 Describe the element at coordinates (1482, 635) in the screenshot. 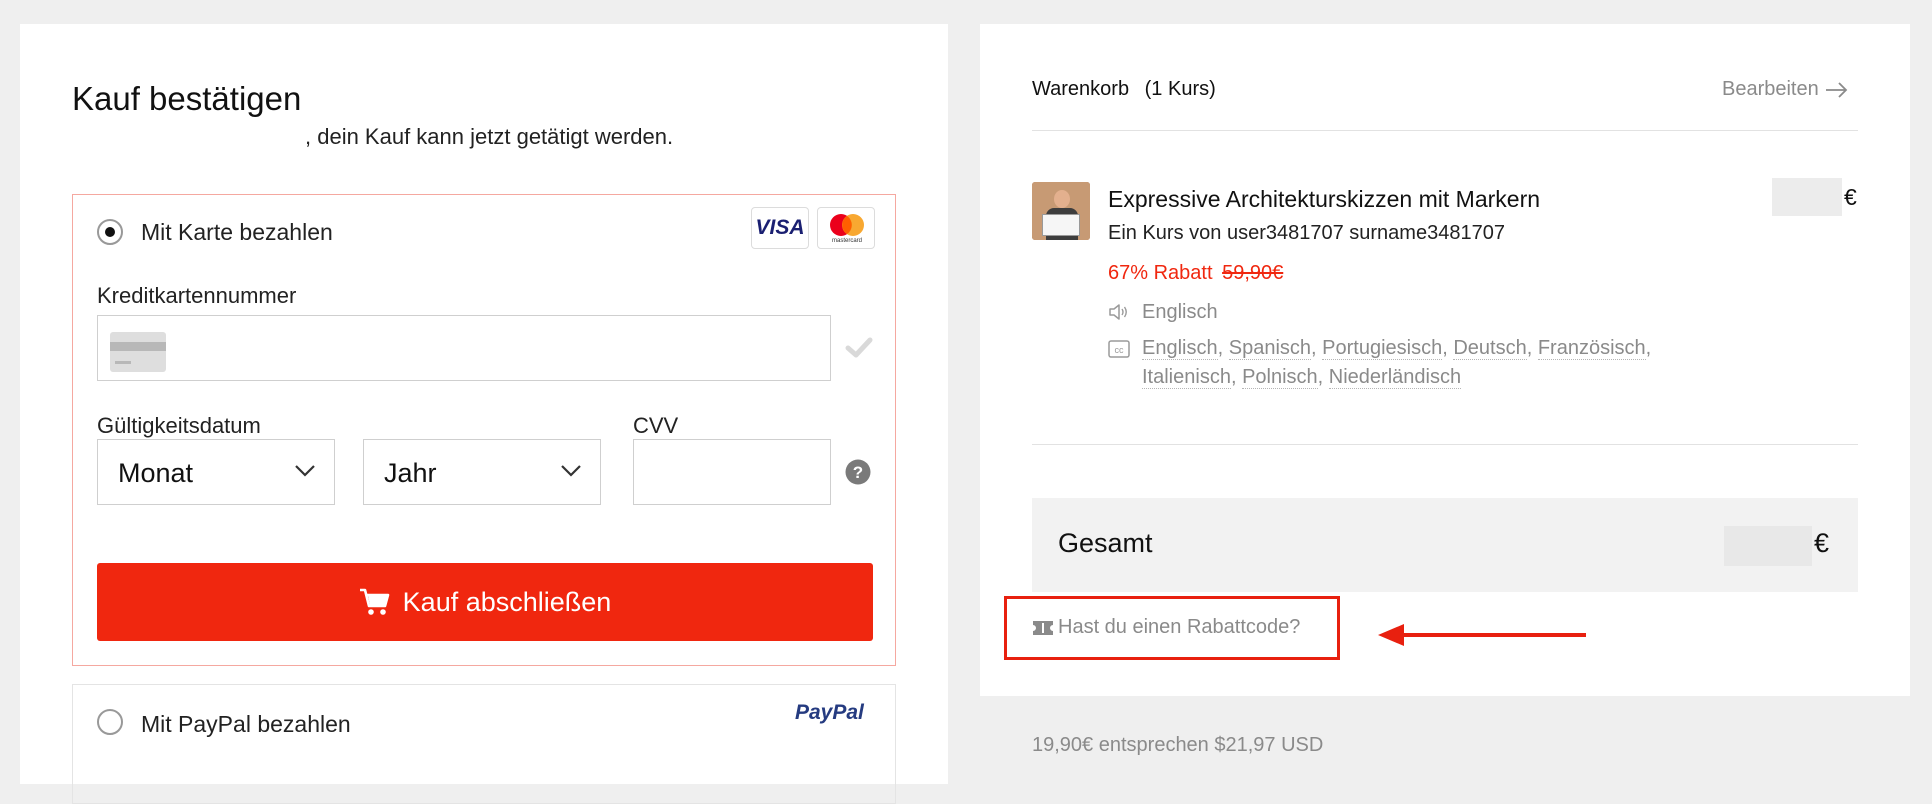

I see `annotation-arrow` at that location.